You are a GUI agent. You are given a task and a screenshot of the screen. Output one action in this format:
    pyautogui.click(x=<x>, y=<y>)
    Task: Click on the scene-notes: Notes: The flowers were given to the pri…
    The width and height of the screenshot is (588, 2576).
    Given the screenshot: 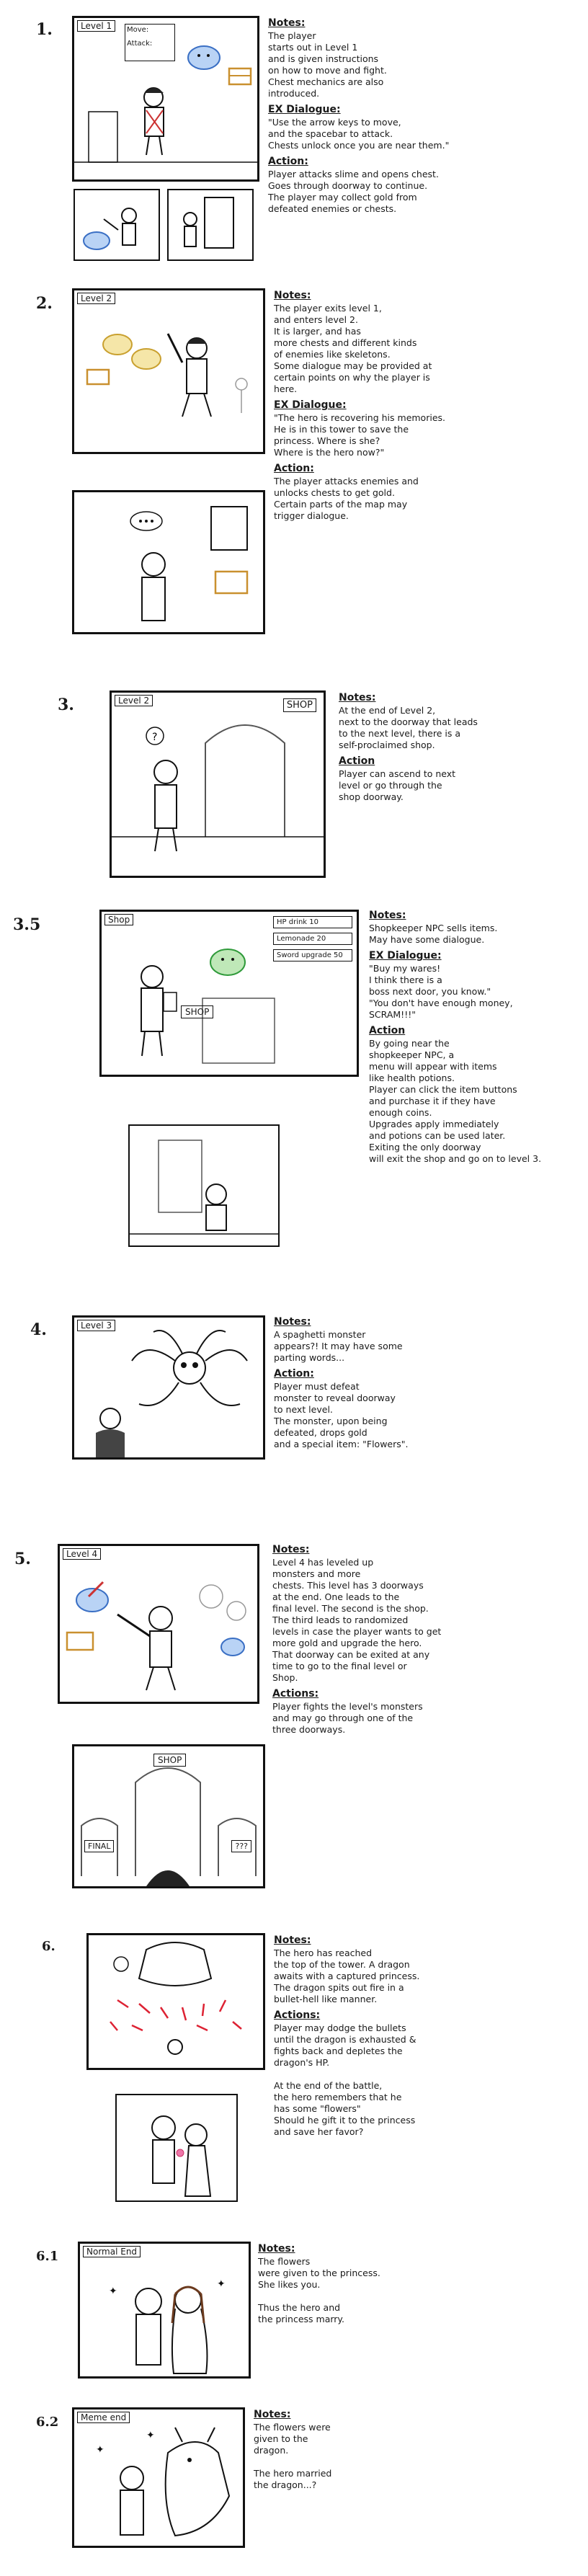 What is the action you would take?
    pyautogui.click(x=410, y=2286)
    